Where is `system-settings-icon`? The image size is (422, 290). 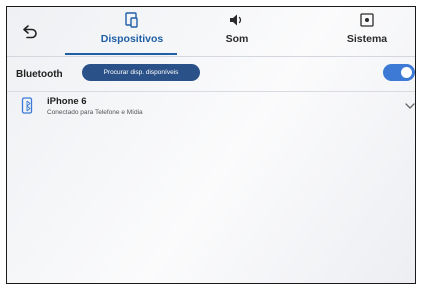 system-settings-icon is located at coordinates (367, 20).